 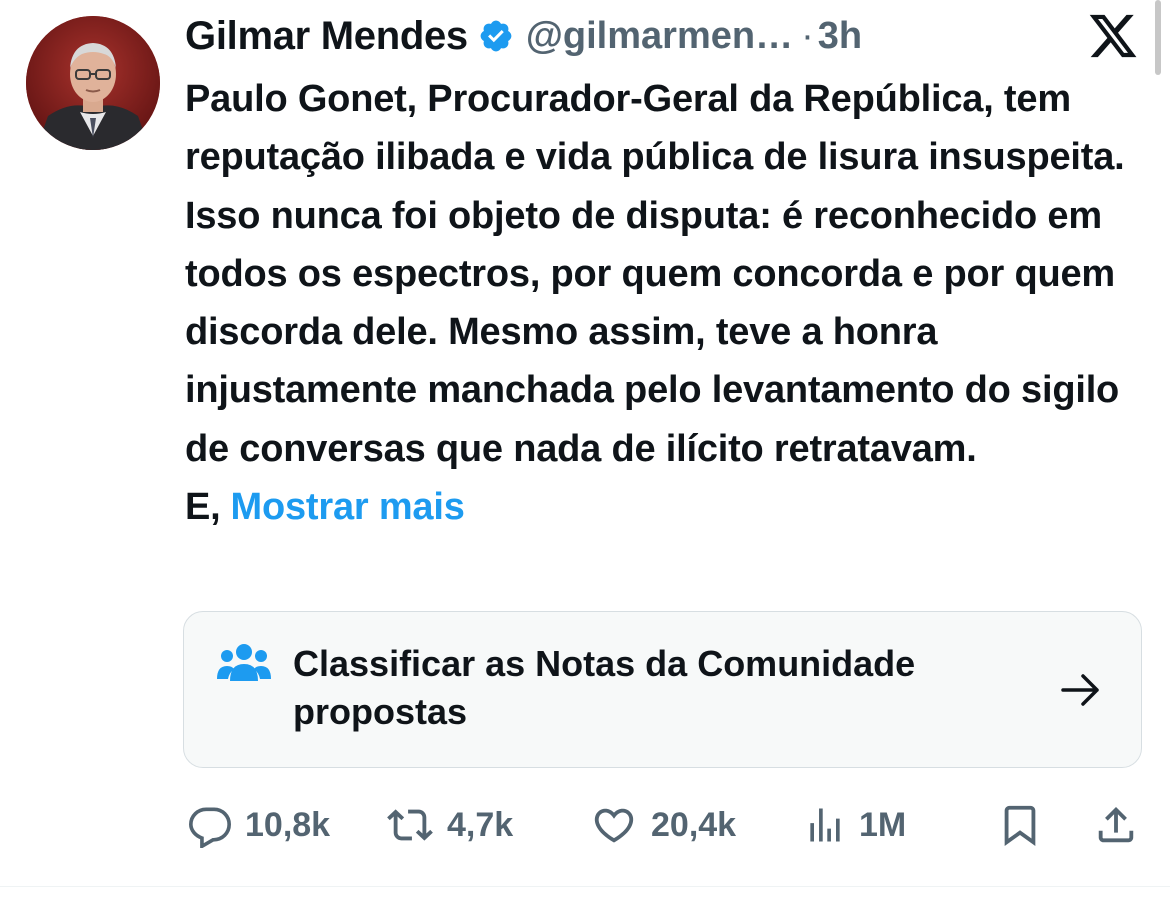 I want to click on verified-badge-icon, so click(x=496, y=36).